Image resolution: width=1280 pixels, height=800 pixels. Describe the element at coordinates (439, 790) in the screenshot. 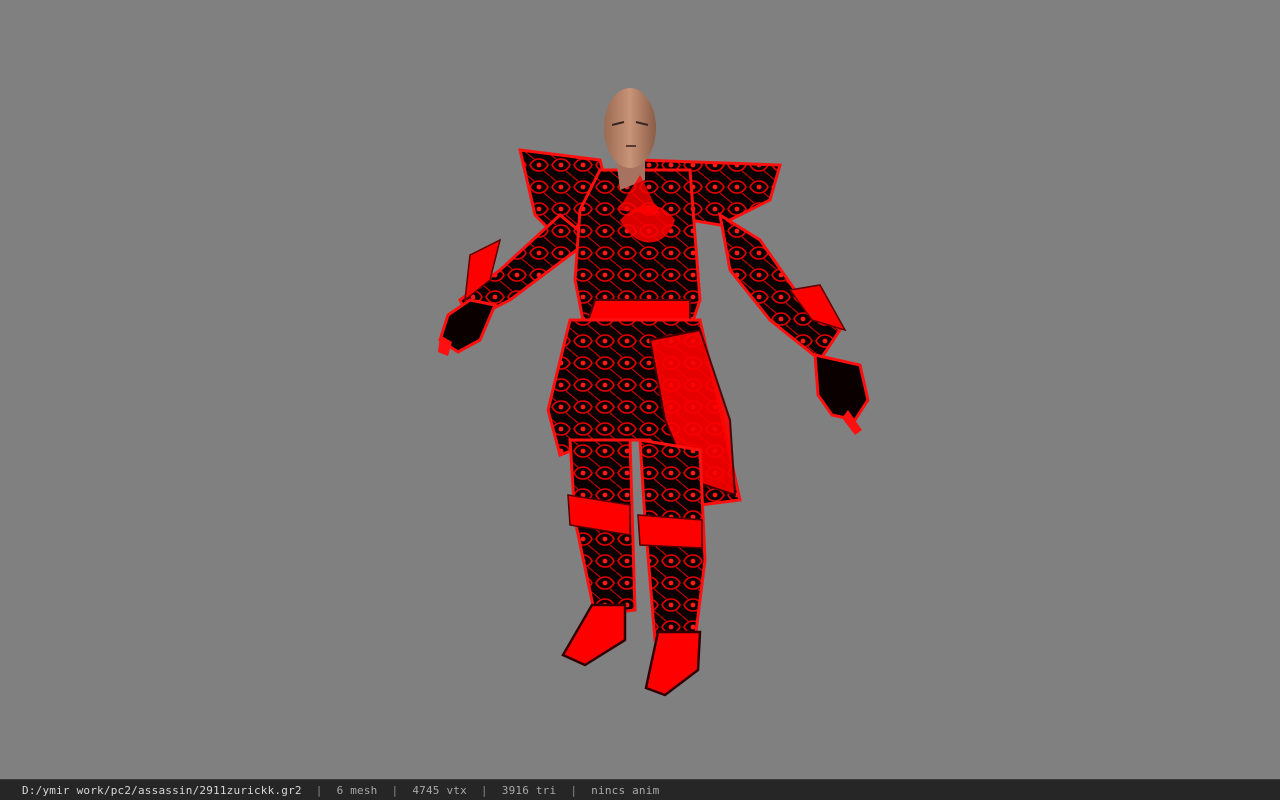

I see `vertex-count-label: 4745 vtx` at that location.